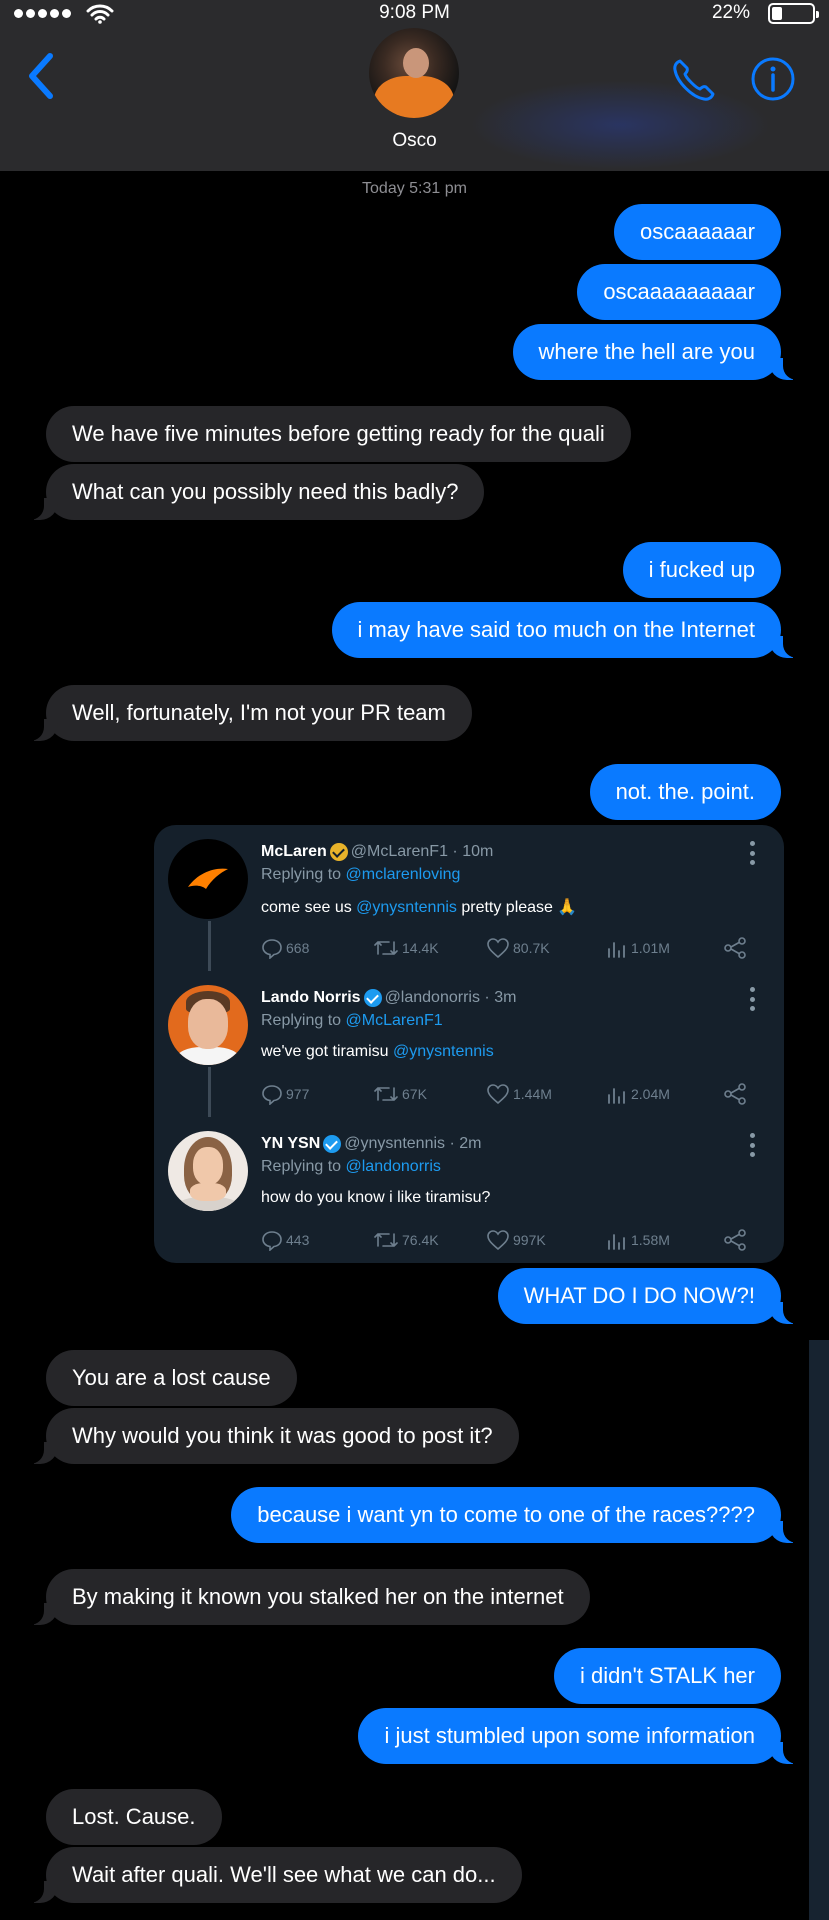  What do you see at coordinates (685, 792) in the screenshot?
I see `sent-message-bubble: not. the. point.` at bounding box center [685, 792].